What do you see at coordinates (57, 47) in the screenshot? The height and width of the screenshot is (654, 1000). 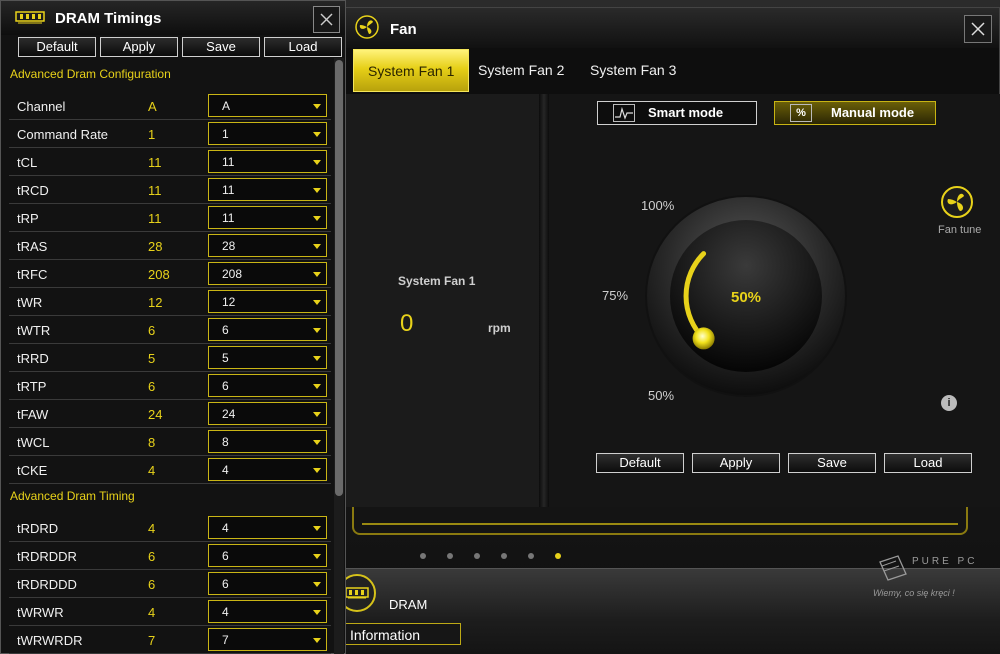 I see `dram-default-button: Default` at bounding box center [57, 47].